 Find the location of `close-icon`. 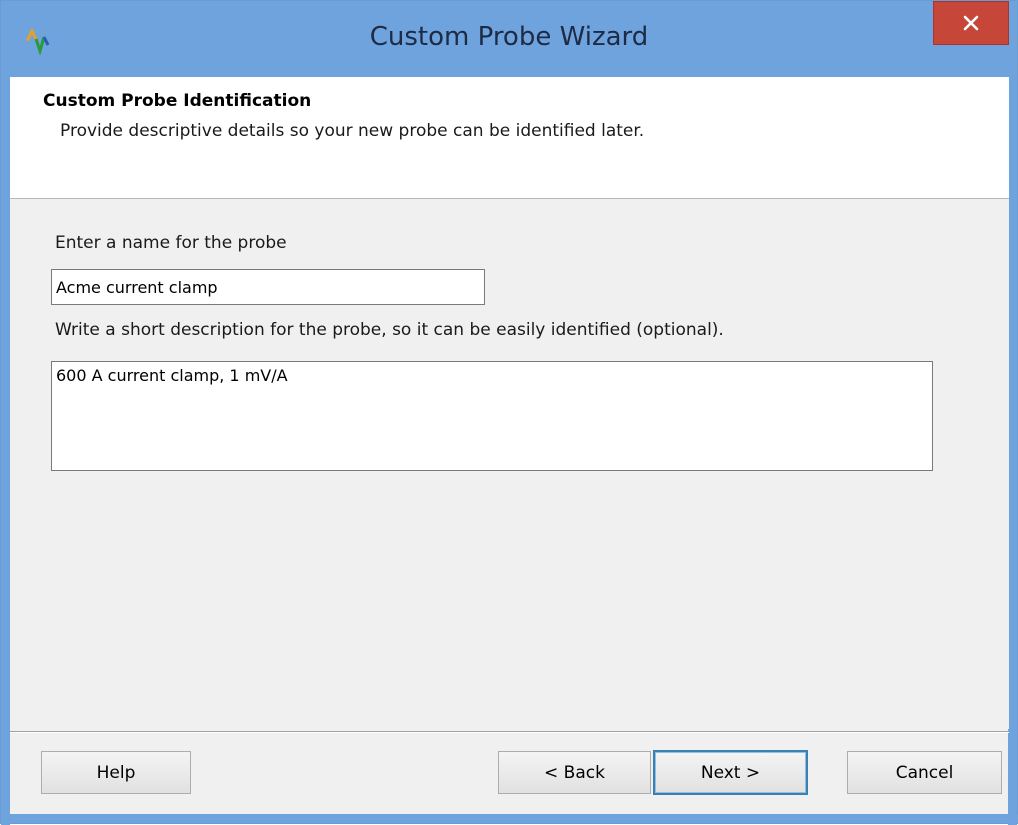

close-icon is located at coordinates (971, 23).